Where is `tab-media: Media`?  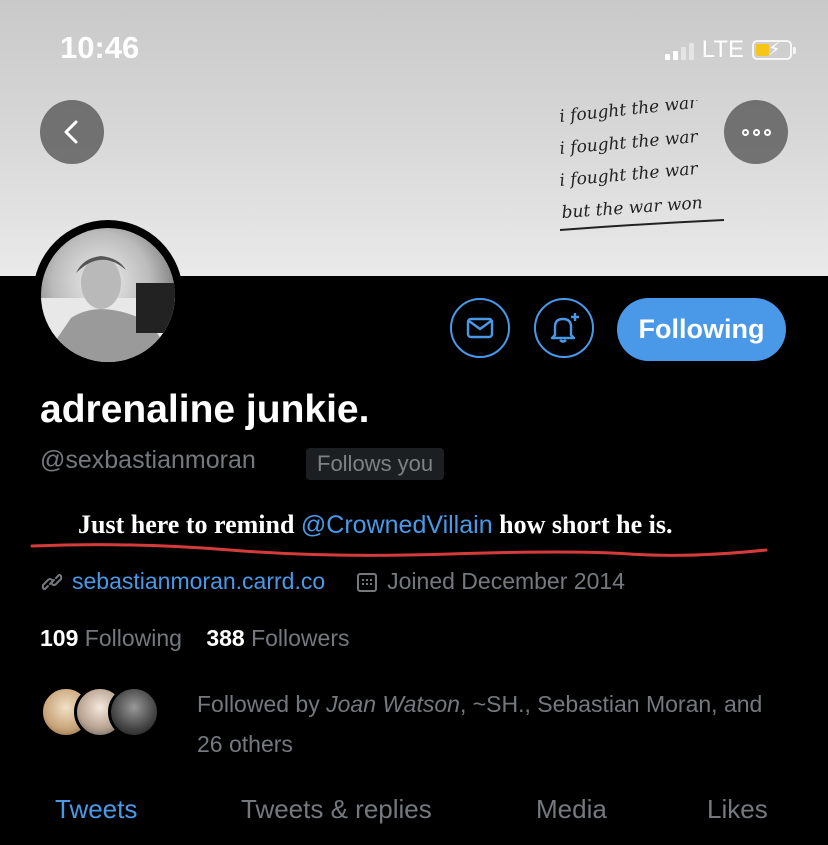 tab-media: Media is located at coordinates (571, 809).